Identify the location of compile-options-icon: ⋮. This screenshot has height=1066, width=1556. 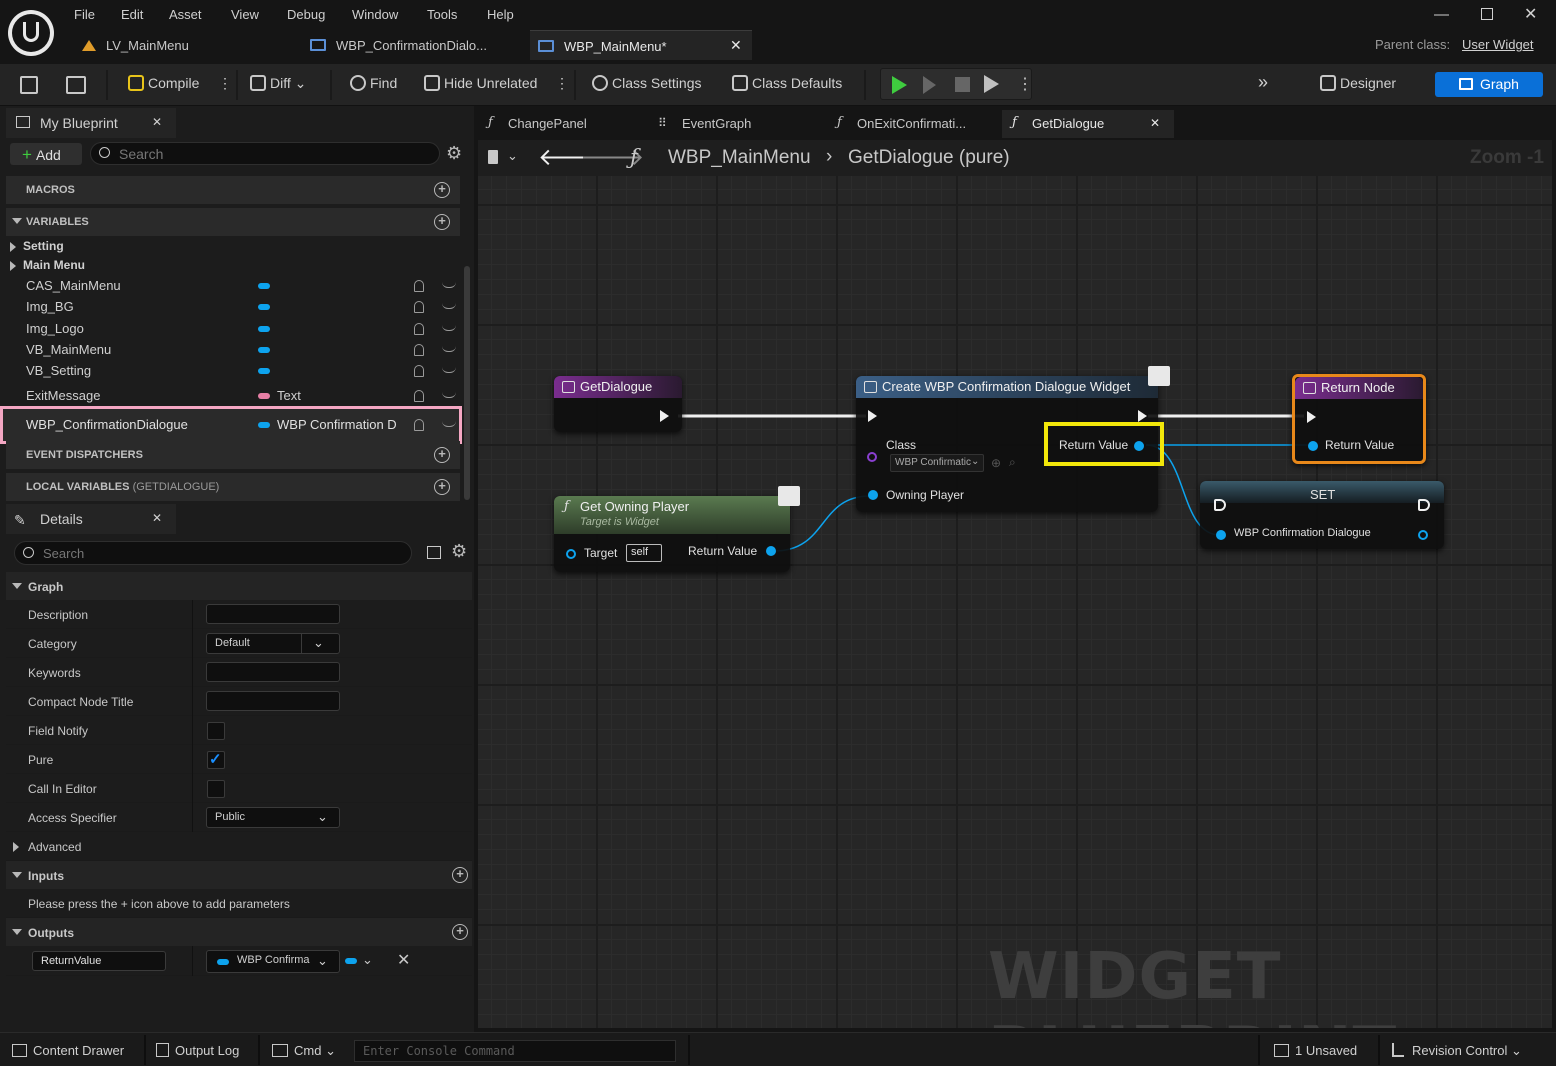
(225, 83).